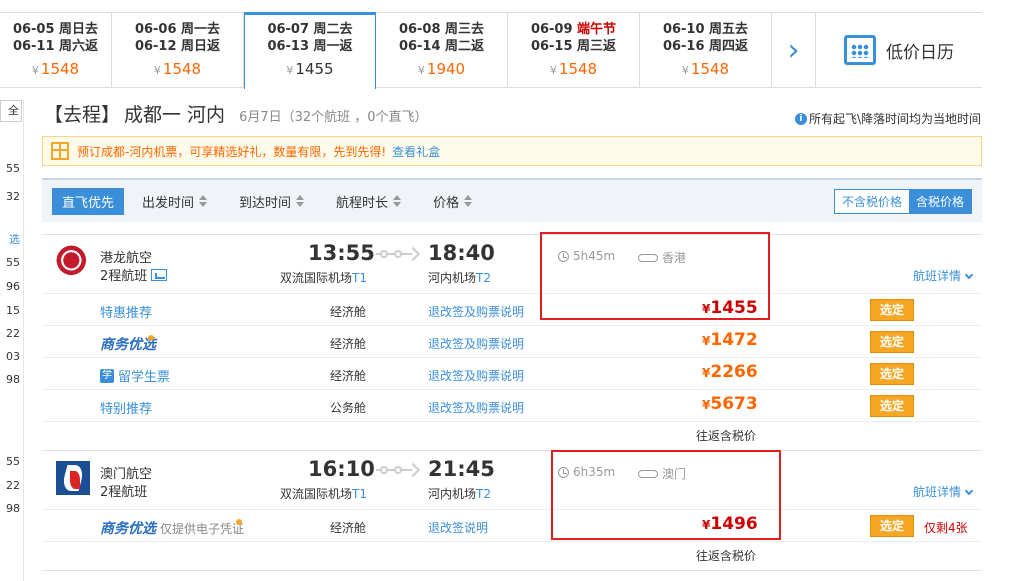 This screenshot has width=1019, height=581. I want to click on view-gift-link: 查看礼盒, so click(416, 151).